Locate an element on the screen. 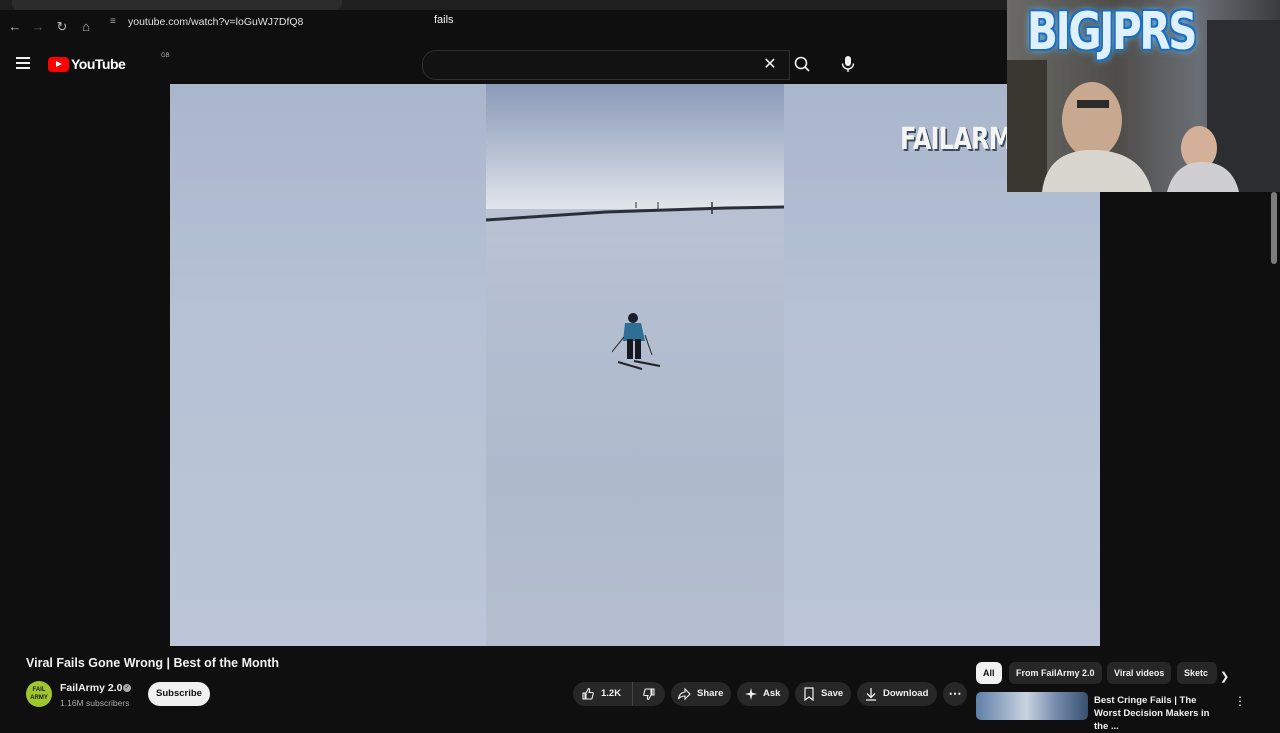 This screenshot has height=733, width=1280. chip-from-channel: From FailArmy 2.0 is located at coordinates (1055, 673).